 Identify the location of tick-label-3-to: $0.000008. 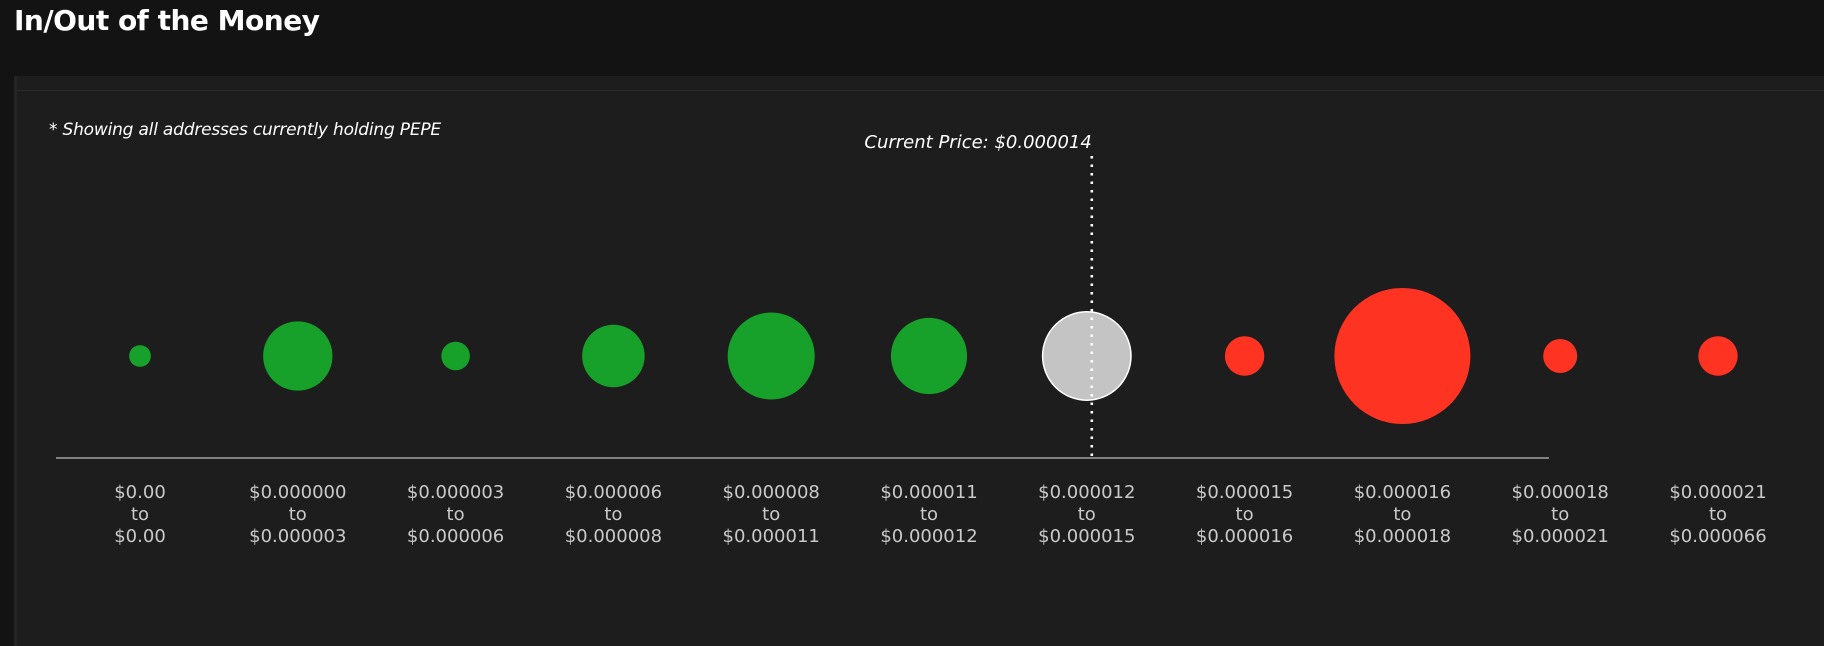
(613, 536).